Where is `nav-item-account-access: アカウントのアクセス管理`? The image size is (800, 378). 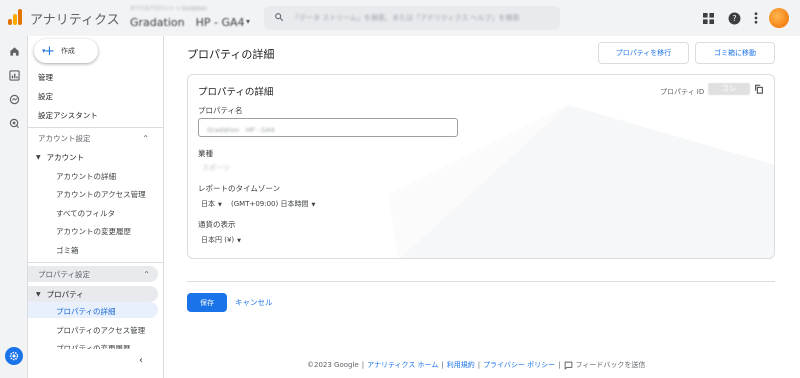
nav-item-account-access: アカウントのアクセス管理 is located at coordinates (101, 194).